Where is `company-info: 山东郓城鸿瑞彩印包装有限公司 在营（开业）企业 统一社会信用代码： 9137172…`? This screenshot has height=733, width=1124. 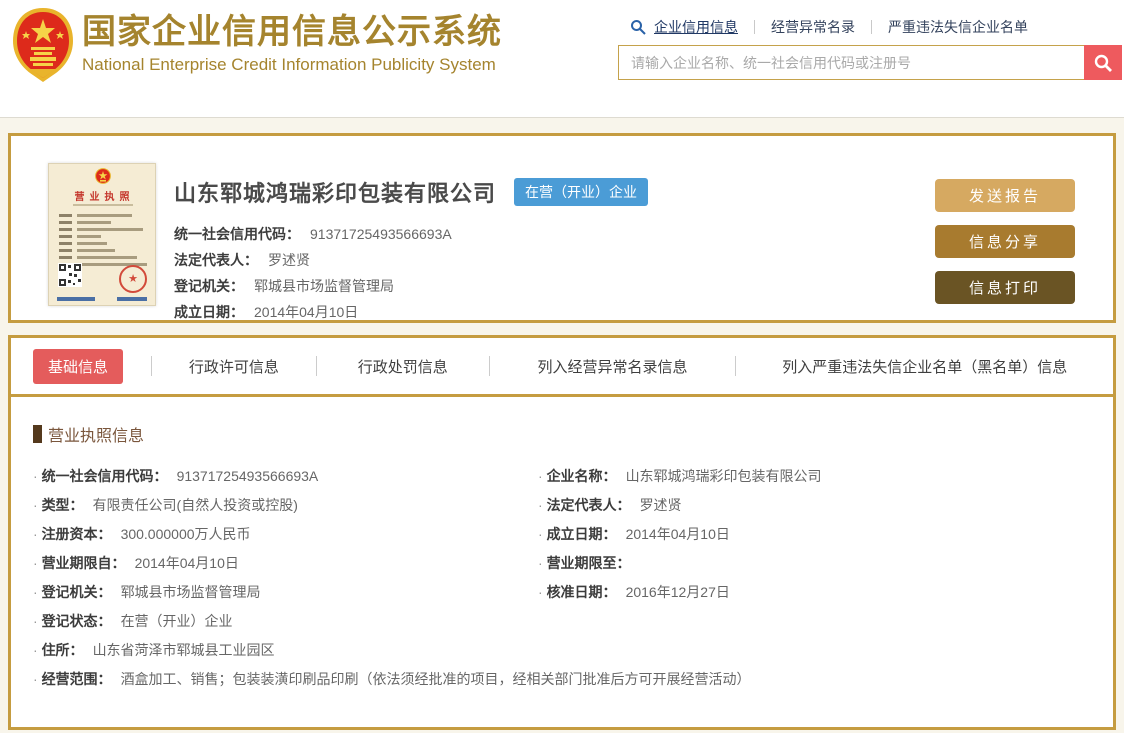 company-info: 山东郓城鸿瑞彩印包装有限公司 在营（开业）企业 统一社会信用代码： 9137172… is located at coordinates (411, 250).